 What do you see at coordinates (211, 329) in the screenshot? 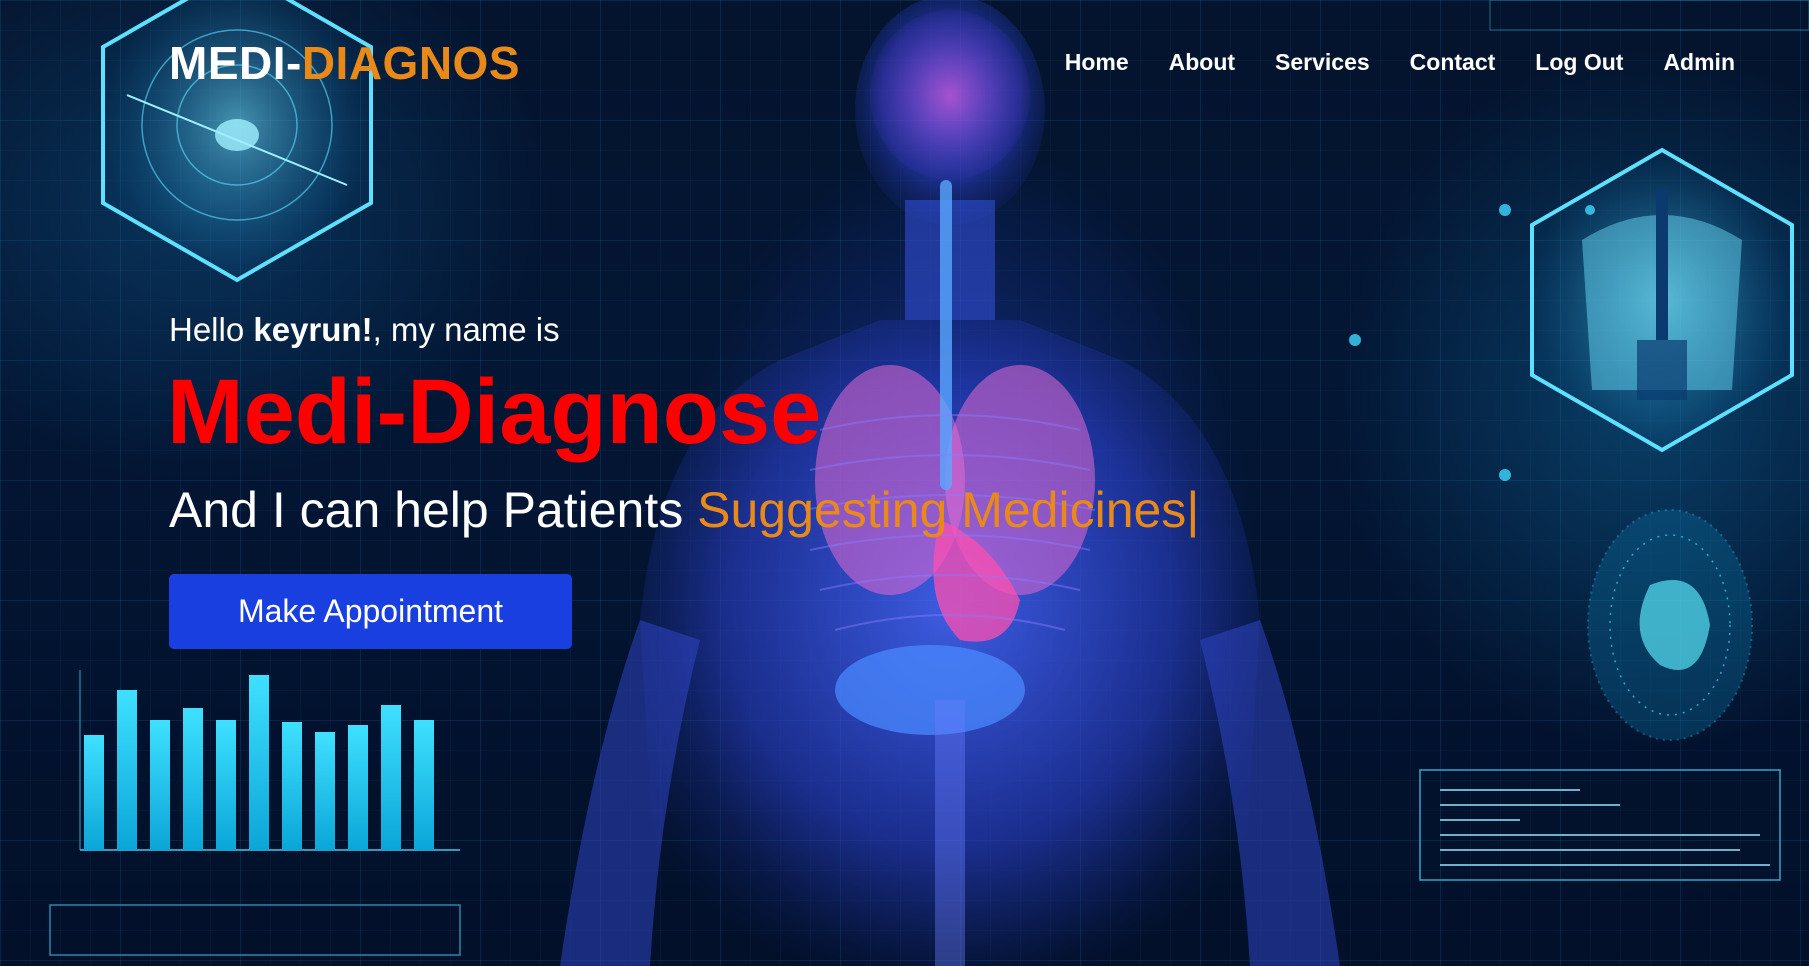
I see `greeting-prefix: Hello` at bounding box center [211, 329].